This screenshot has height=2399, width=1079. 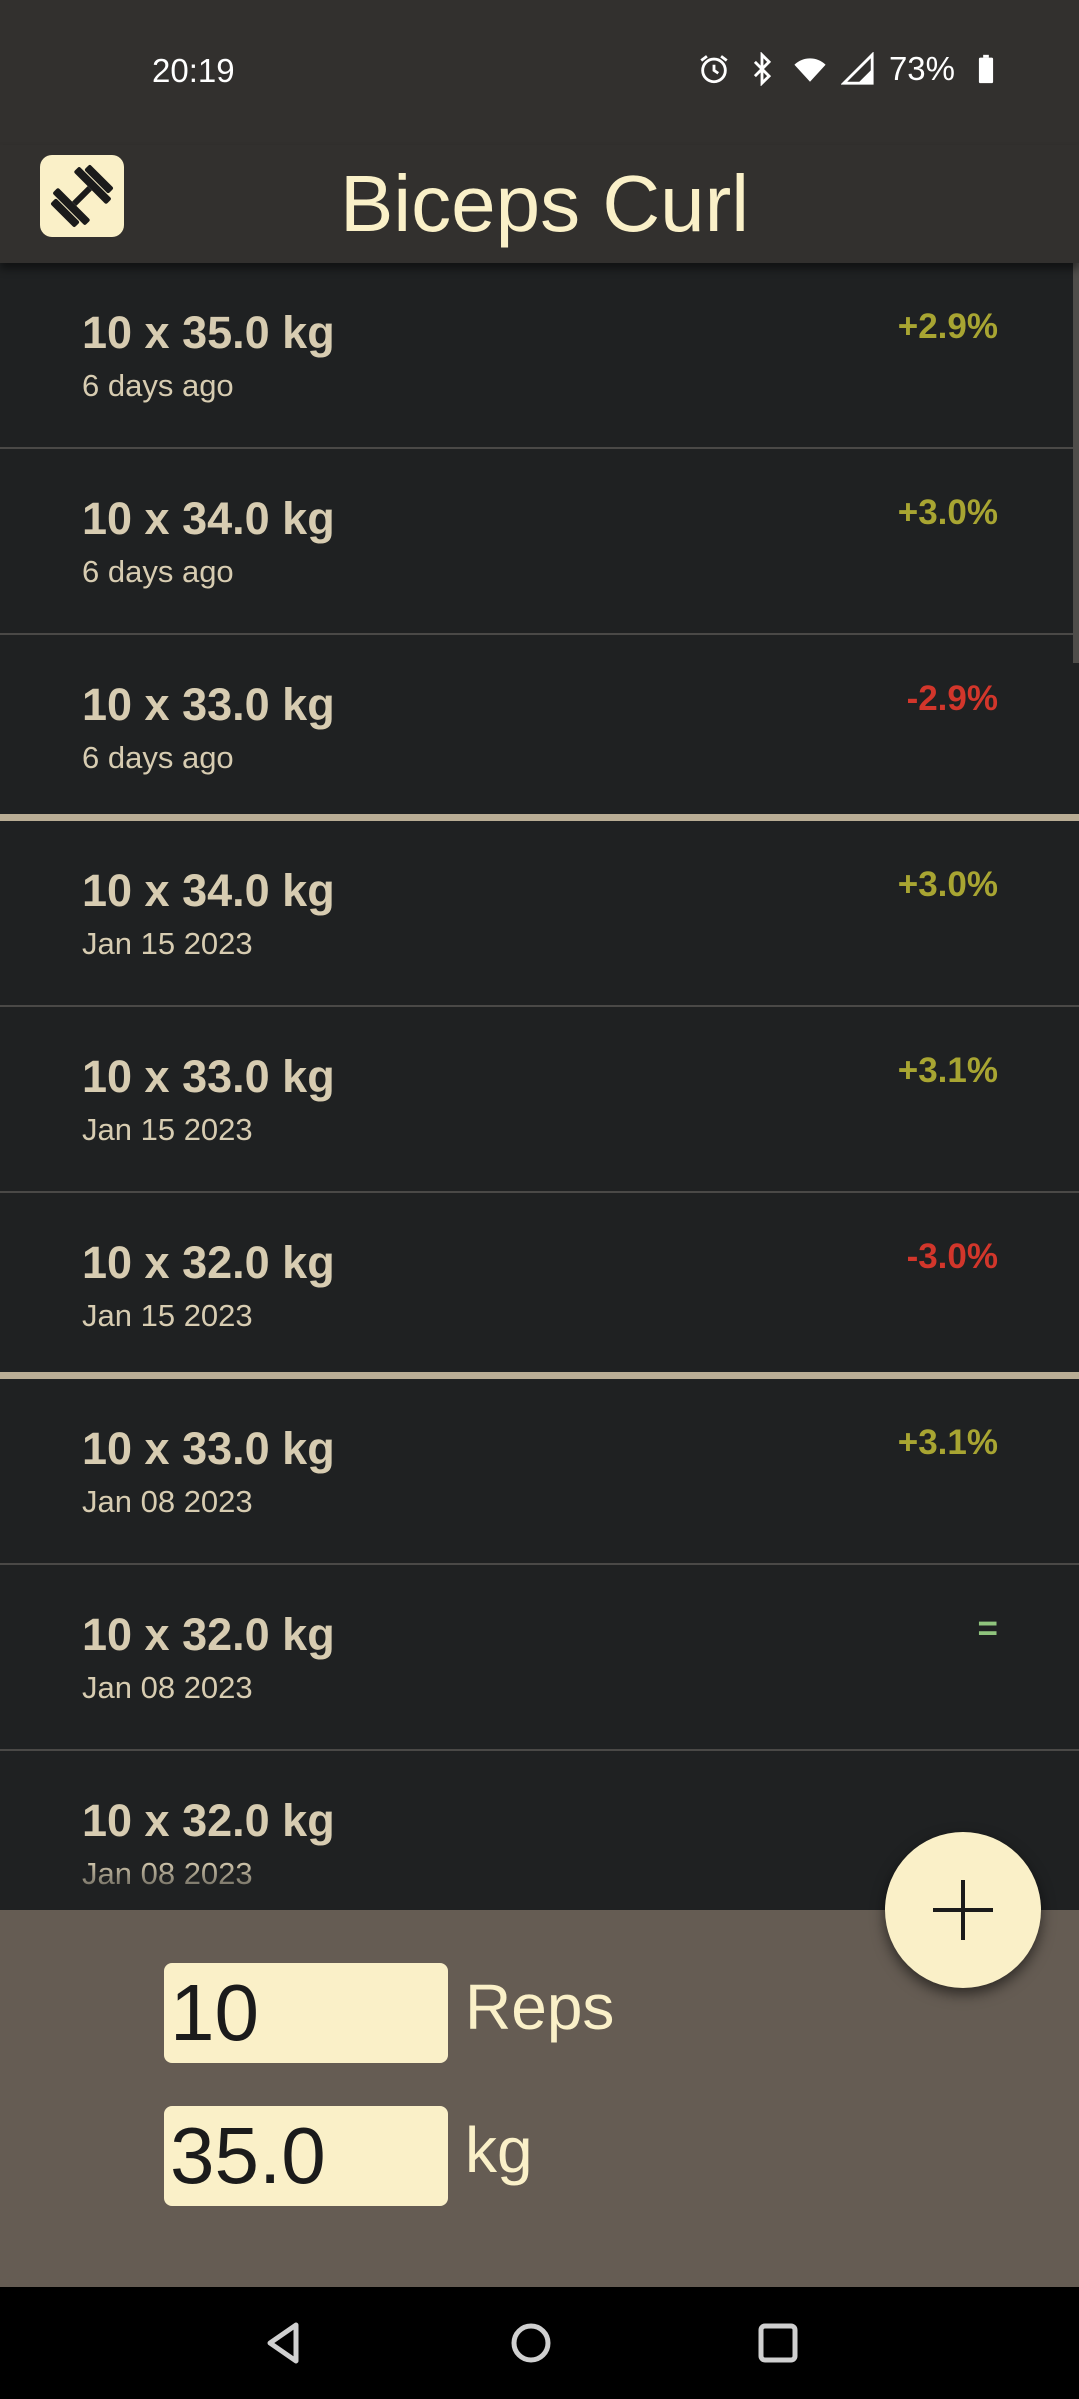 I want to click on list-item: 10 x 35.0 kg 6 days ago +2.9%, so click(x=539, y=356).